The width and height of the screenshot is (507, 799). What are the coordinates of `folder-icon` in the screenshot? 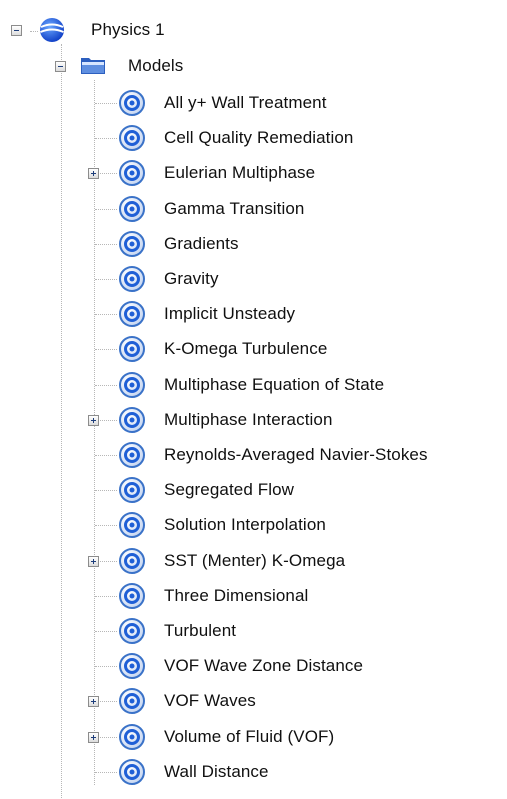 It's located at (93, 66).